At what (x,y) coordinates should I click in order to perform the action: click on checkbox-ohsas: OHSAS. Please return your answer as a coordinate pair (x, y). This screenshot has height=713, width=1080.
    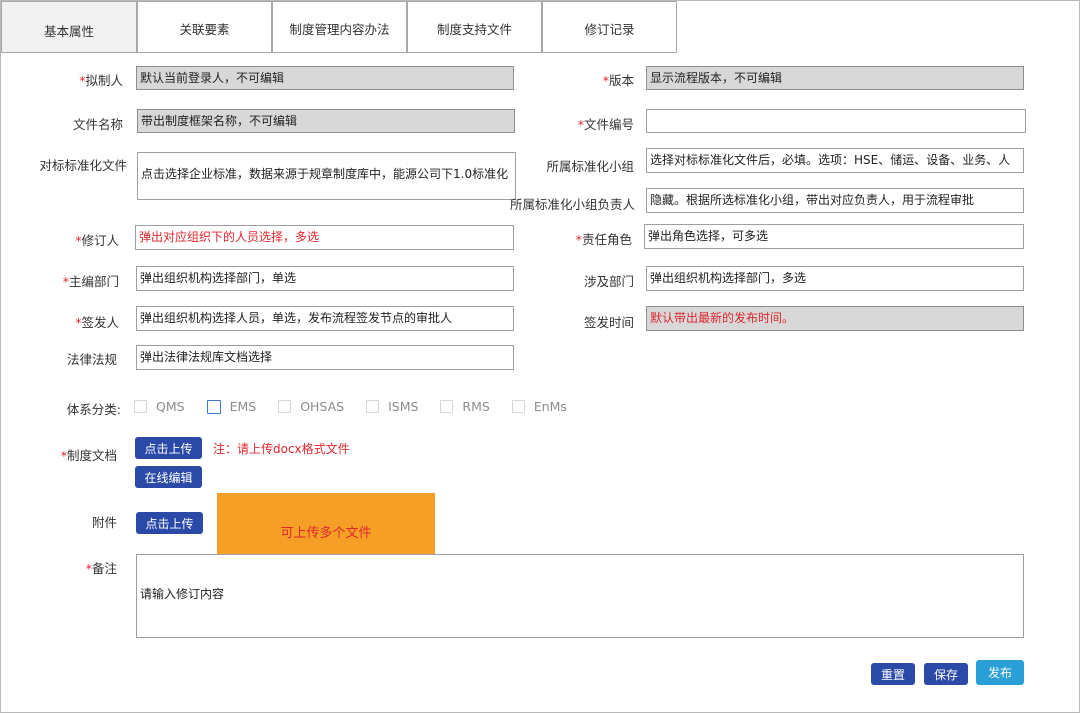
    Looking at the image, I should click on (311, 406).